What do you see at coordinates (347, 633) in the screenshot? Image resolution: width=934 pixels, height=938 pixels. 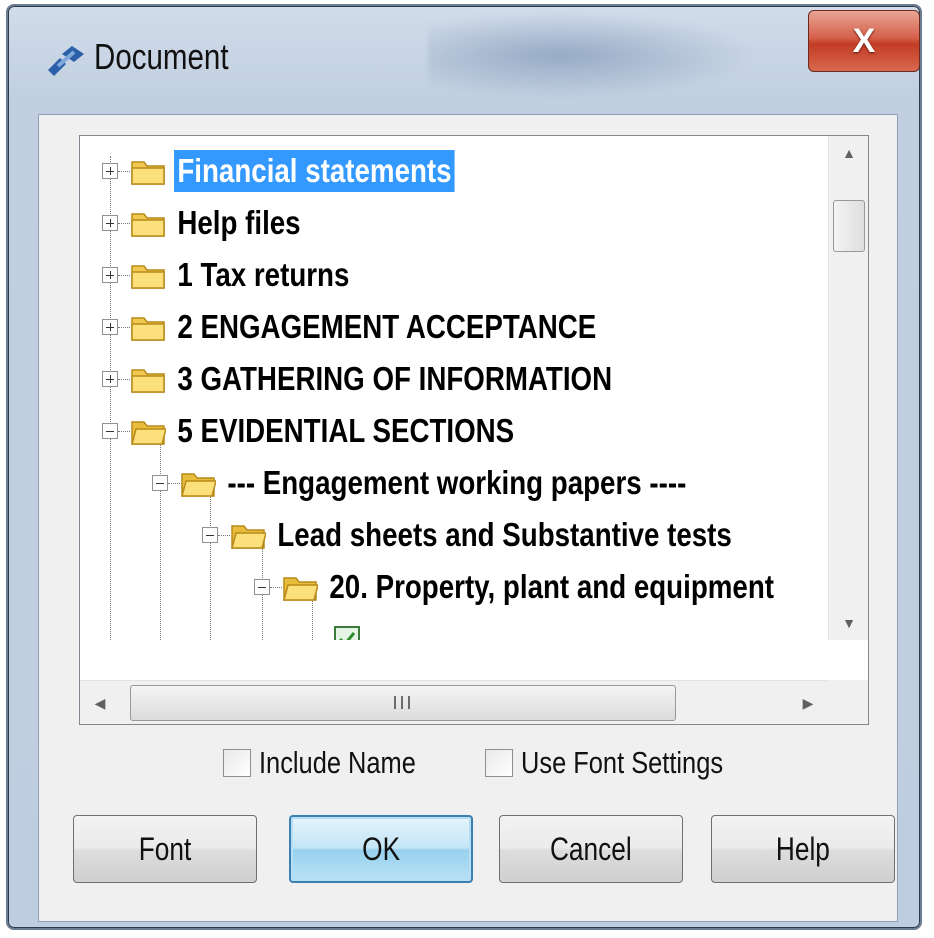 I see `checked-document-icon` at bounding box center [347, 633].